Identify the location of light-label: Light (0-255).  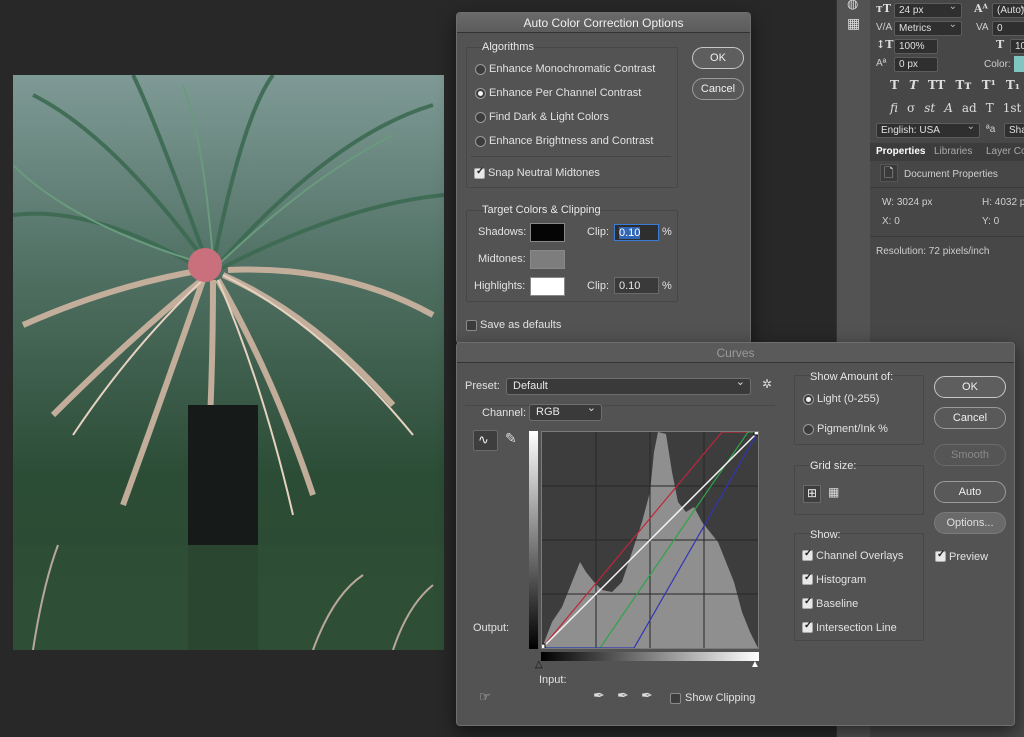
(848, 399).